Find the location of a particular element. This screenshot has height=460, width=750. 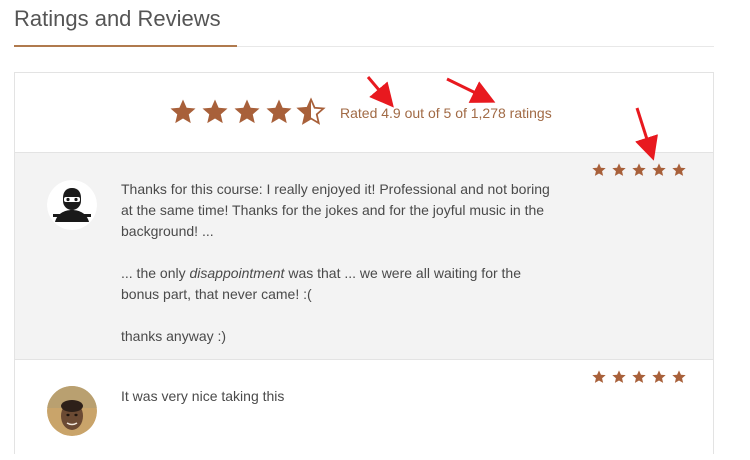

review-emphasis: disappointment is located at coordinates (237, 273).